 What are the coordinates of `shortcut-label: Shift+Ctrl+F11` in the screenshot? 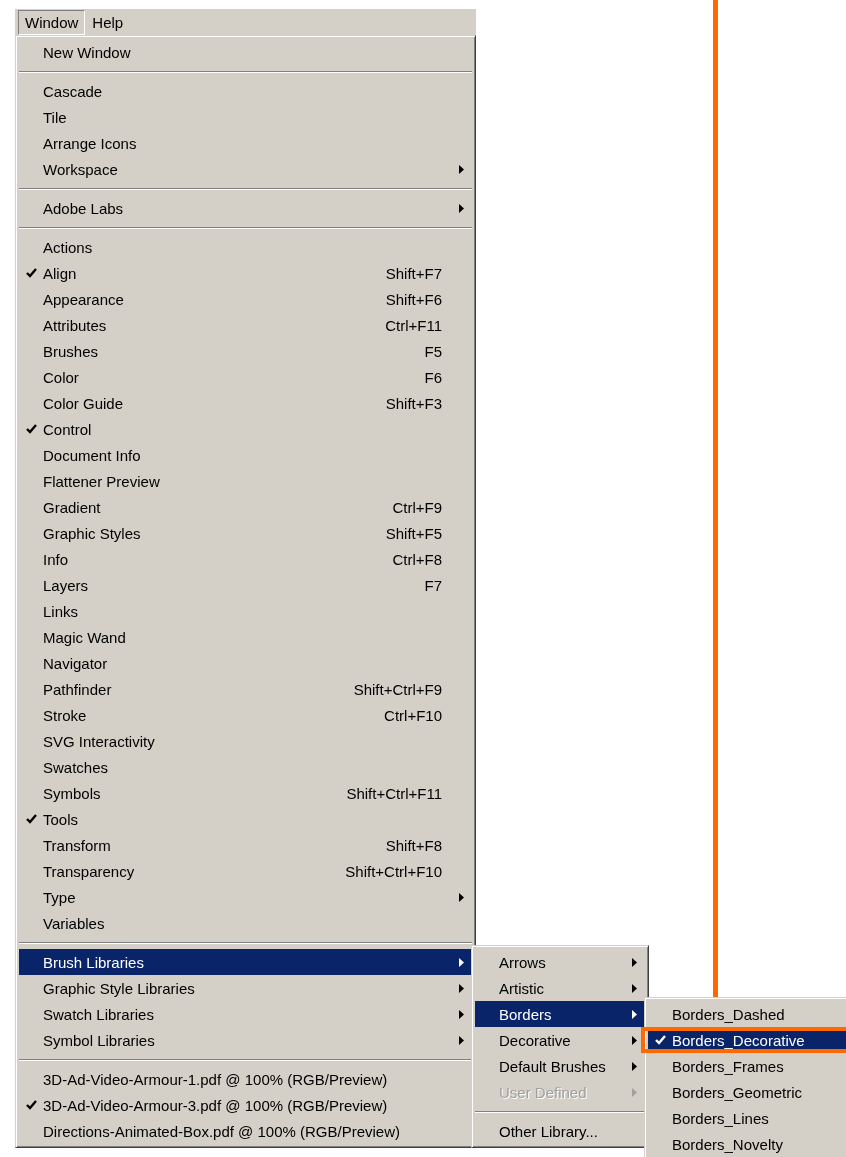 It's located at (393, 793).